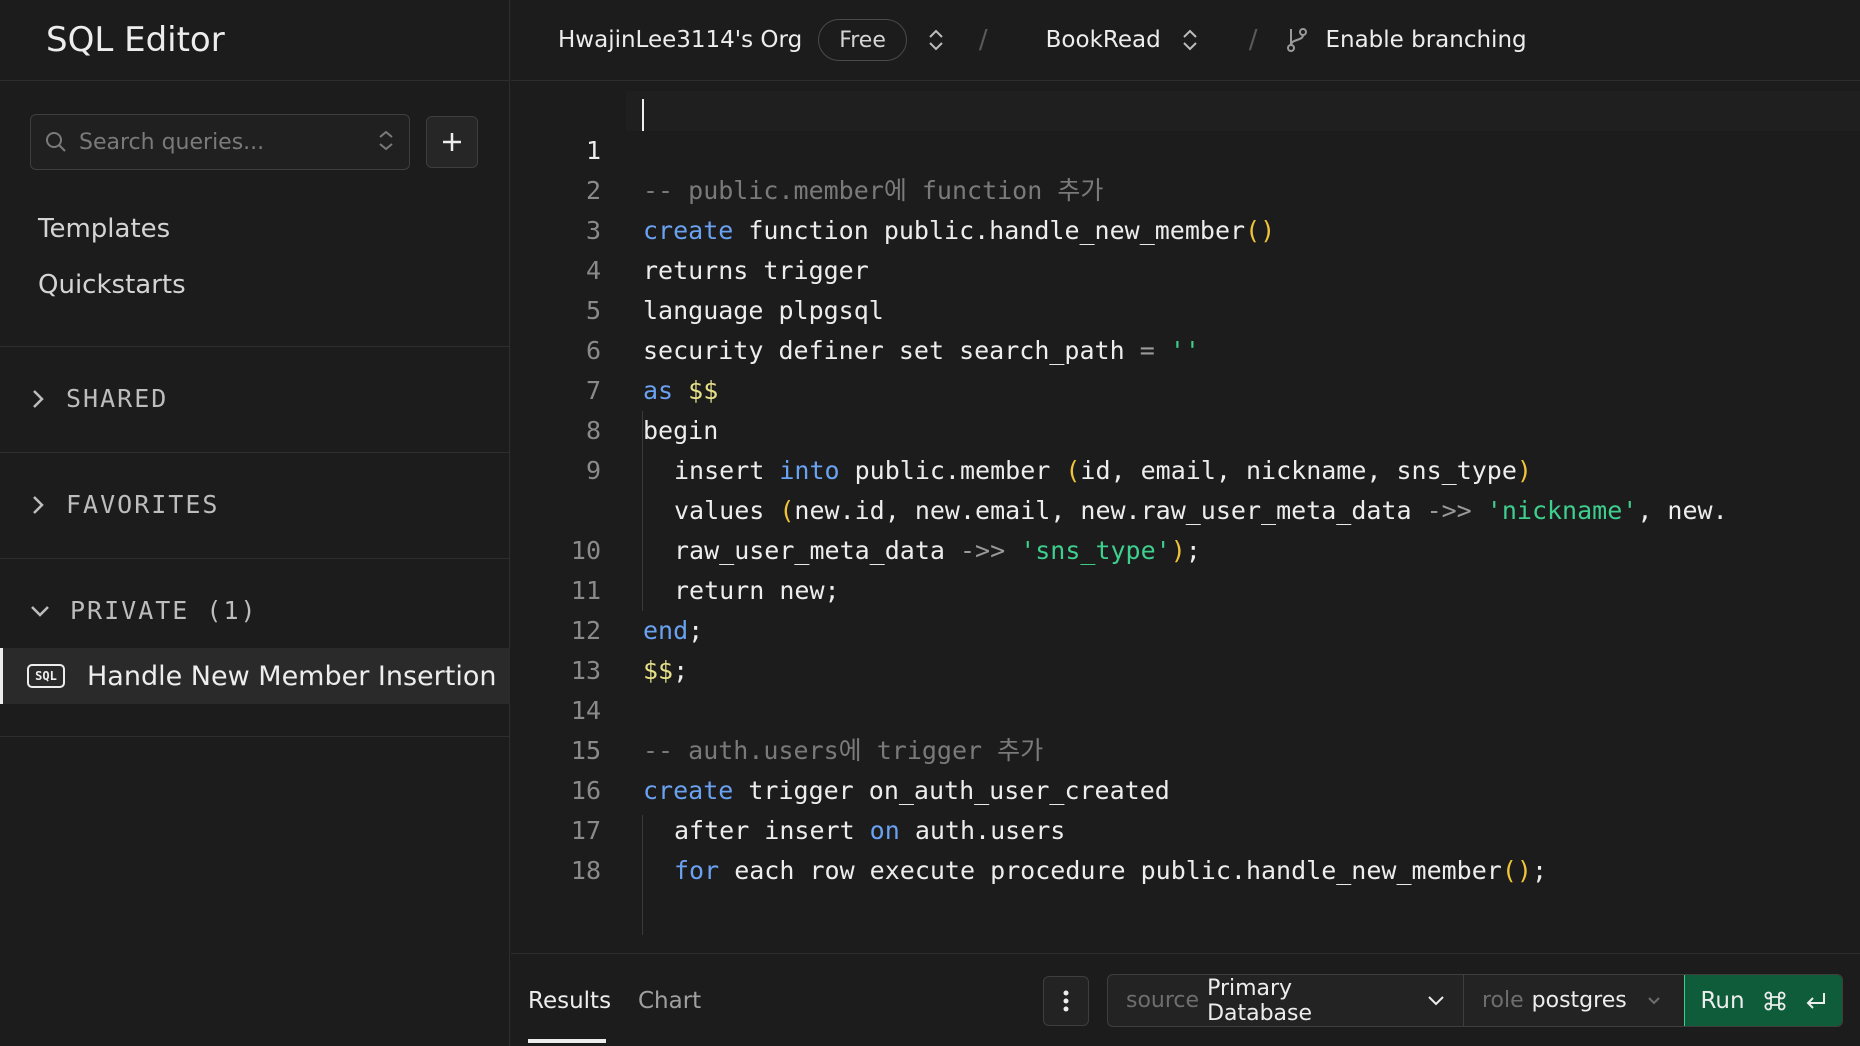 Image resolution: width=1860 pixels, height=1046 pixels. Describe the element at coordinates (1503, 1000) in the screenshot. I see `role-label: role` at that location.